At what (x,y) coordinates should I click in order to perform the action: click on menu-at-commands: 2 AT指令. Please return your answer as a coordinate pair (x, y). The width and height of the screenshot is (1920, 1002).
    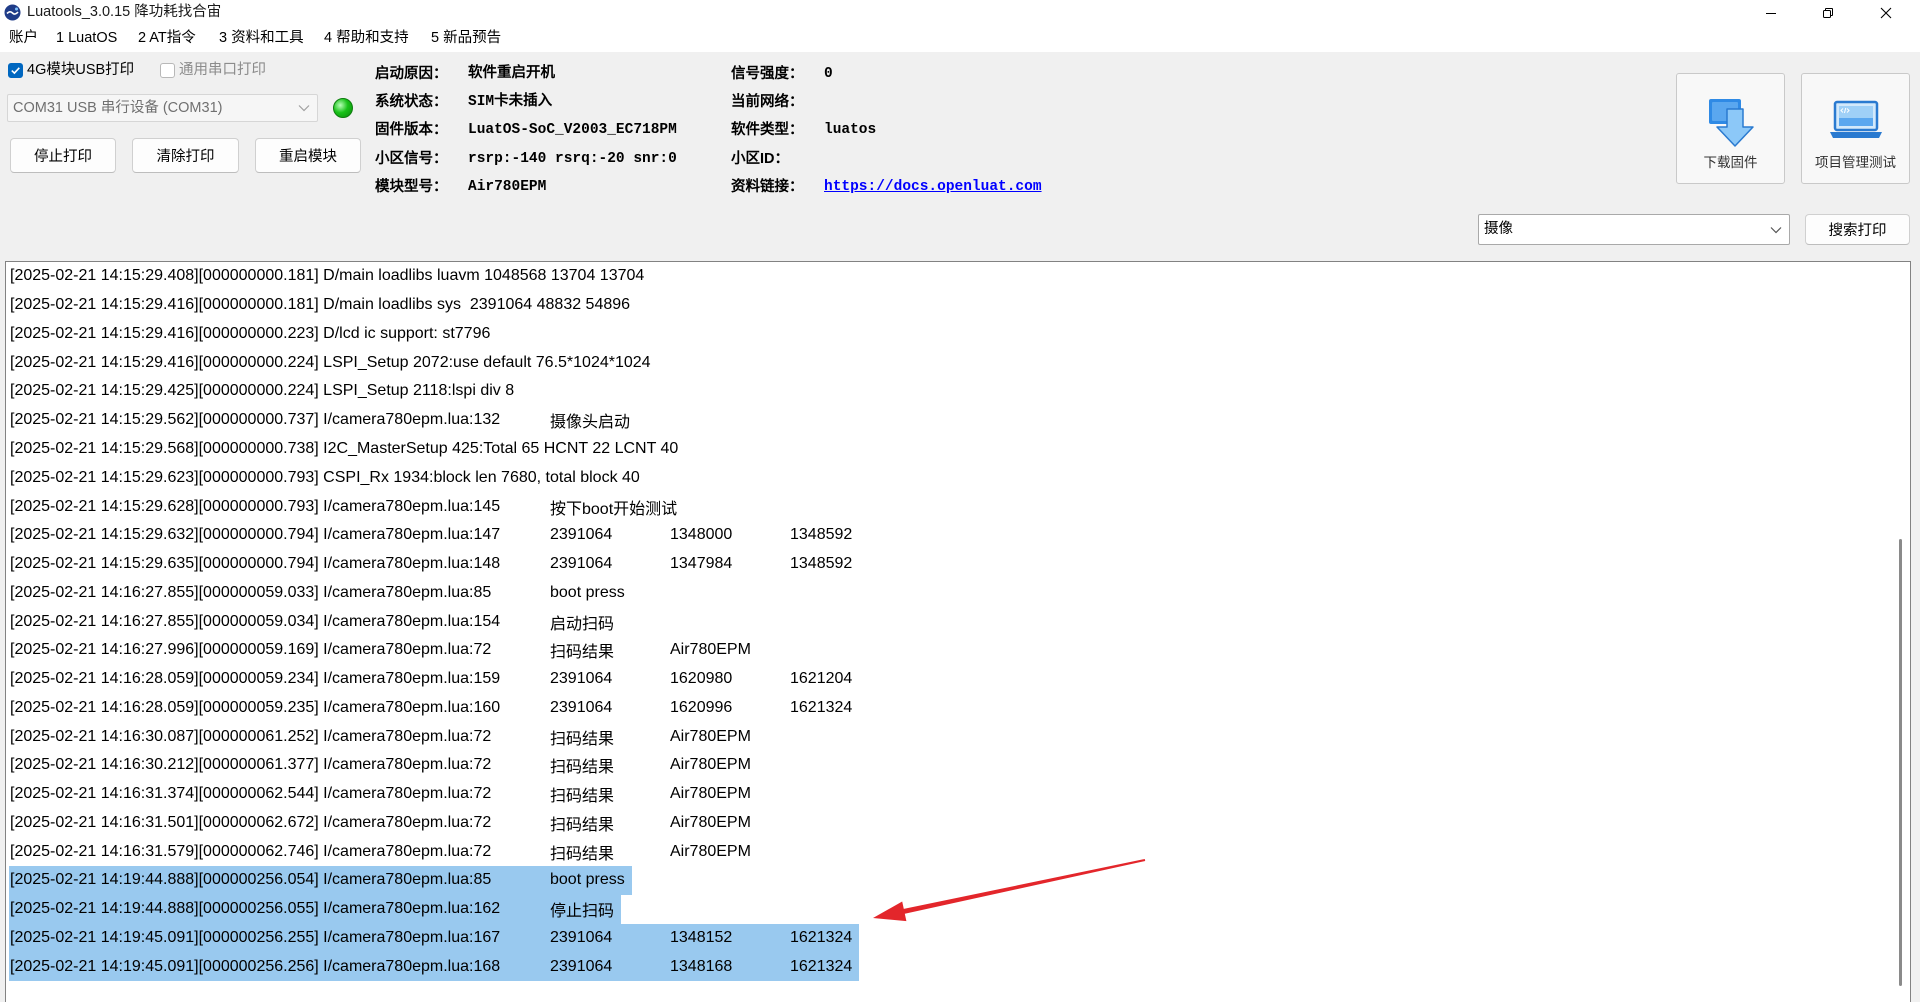
    Looking at the image, I should click on (167, 38).